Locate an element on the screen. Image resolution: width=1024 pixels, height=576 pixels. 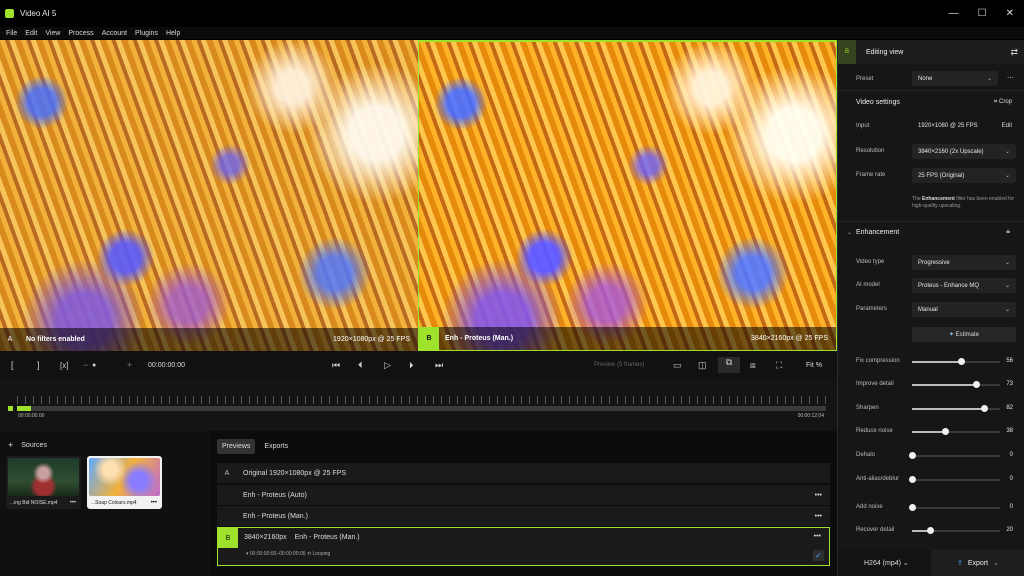
side-by-side-icon: ⧉ is located at coordinates (729, 365).